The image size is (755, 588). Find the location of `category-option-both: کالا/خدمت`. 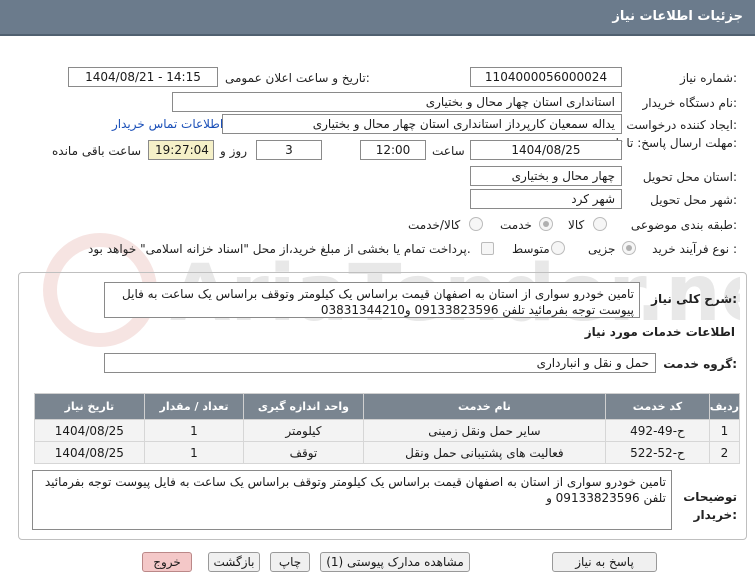

category-option-both: کالا/خدمت is located at coordinates (434, 225).